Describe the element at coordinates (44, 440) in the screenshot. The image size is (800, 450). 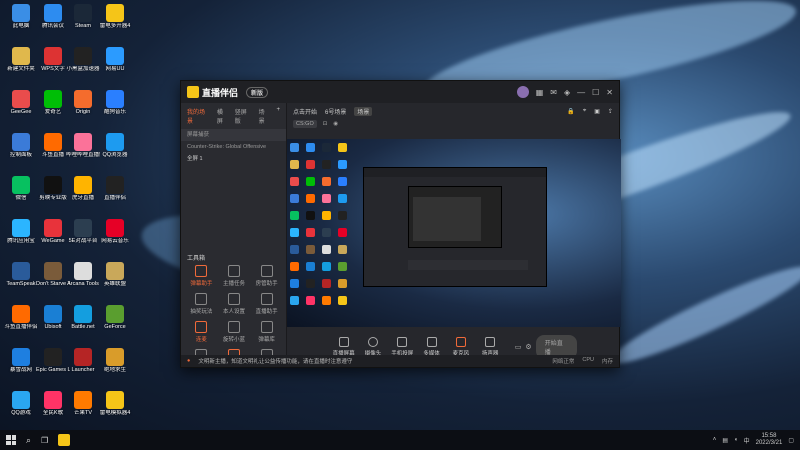
I see `task-view-icon: ❐` at that location.